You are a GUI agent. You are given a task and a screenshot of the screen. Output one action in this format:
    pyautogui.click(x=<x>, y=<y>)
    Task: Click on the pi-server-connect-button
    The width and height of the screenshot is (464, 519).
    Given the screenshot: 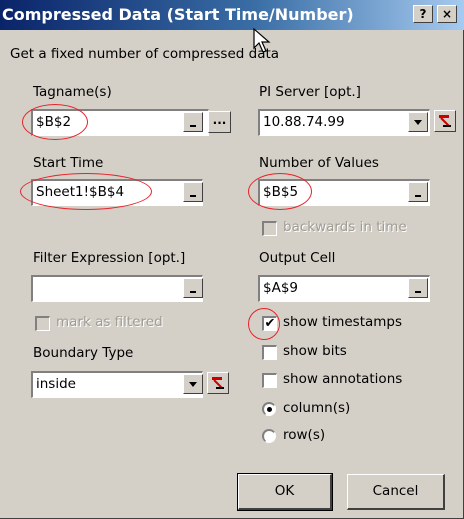 What is the action you would take?
    pyautogui.click(x=445, y=121)
    